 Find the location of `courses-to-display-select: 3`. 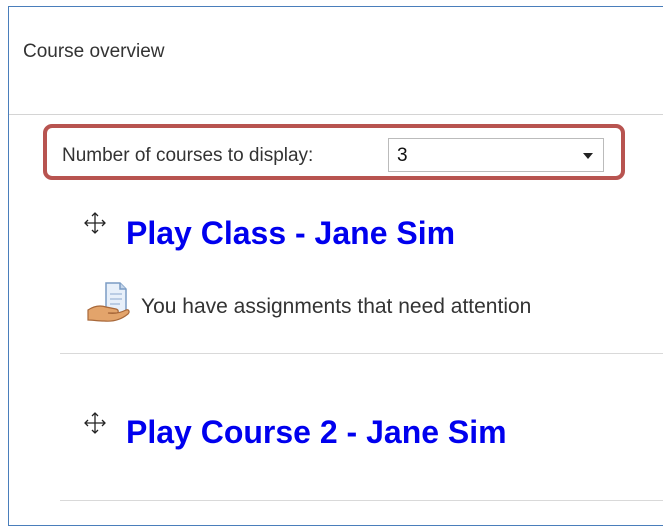

courses-to-display-select: 3 is located at coordinates (496, 155).